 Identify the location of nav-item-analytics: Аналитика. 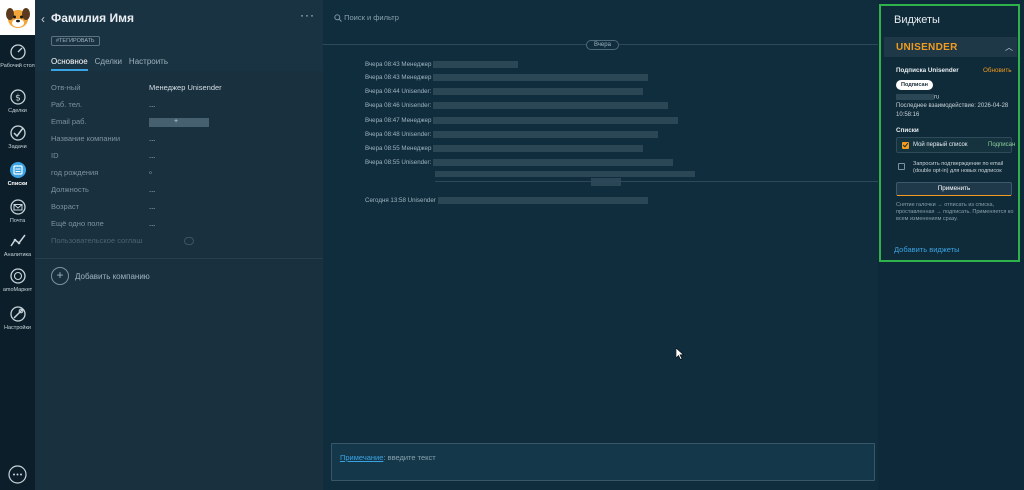
(17, 245).